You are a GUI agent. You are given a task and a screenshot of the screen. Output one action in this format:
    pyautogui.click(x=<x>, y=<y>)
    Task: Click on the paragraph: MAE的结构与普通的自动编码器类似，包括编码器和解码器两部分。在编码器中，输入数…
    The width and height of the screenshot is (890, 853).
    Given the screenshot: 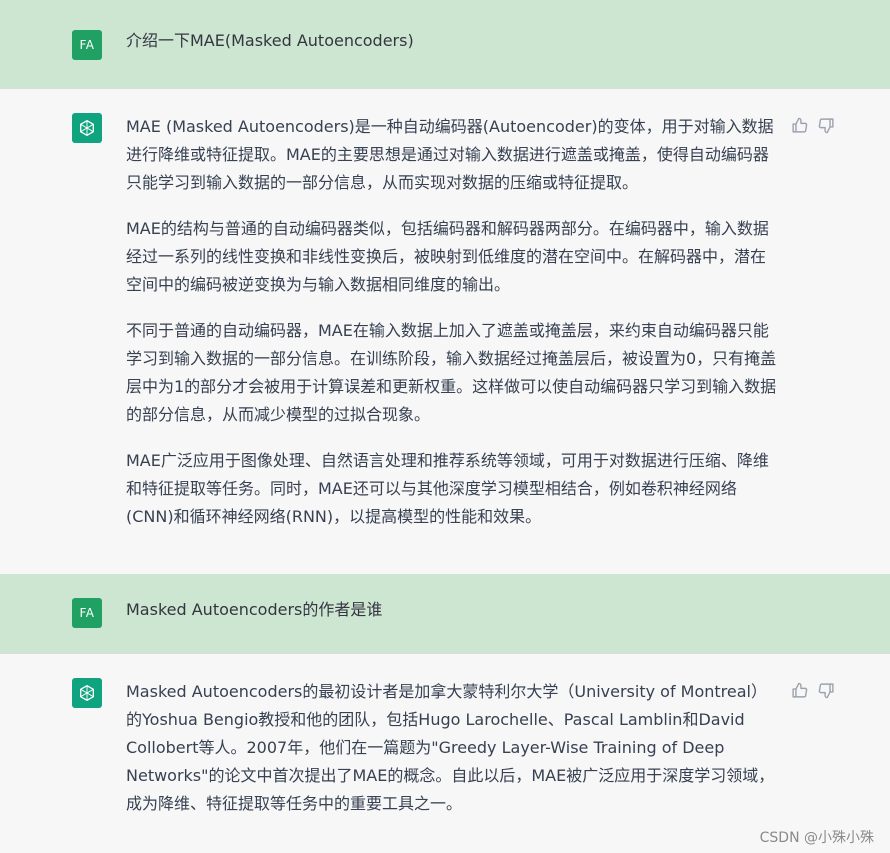 What is the action you would take?
    pyautogui.click(x=447, y=256)
    